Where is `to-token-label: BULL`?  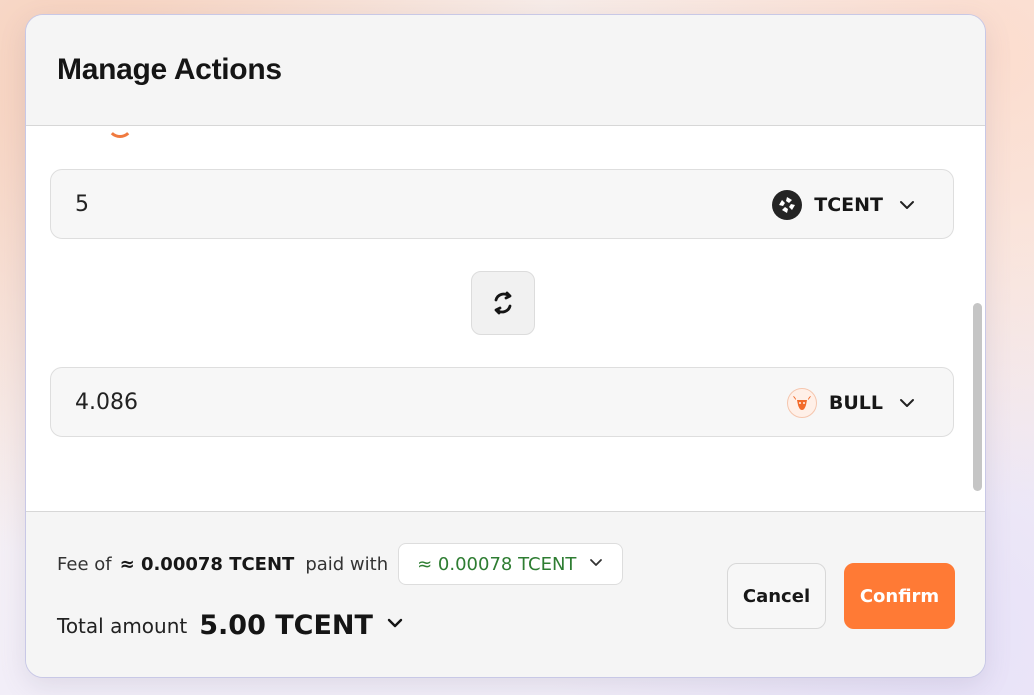 to-token-label: BULL is located at coordinates (855, 403).